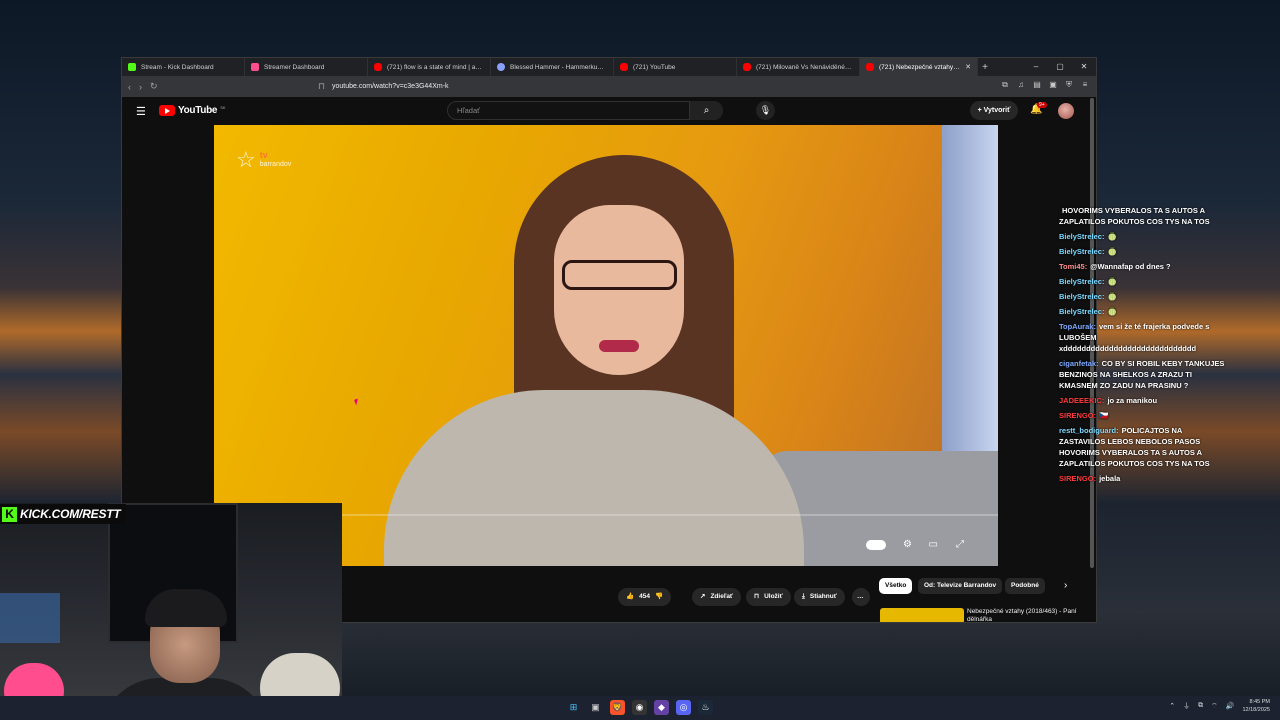 The image size is (1280, 720). What do you see at coordinates (585, 110) in the screenshot?
I see `search-input: Hľadať` at bounding box center [585, 110].